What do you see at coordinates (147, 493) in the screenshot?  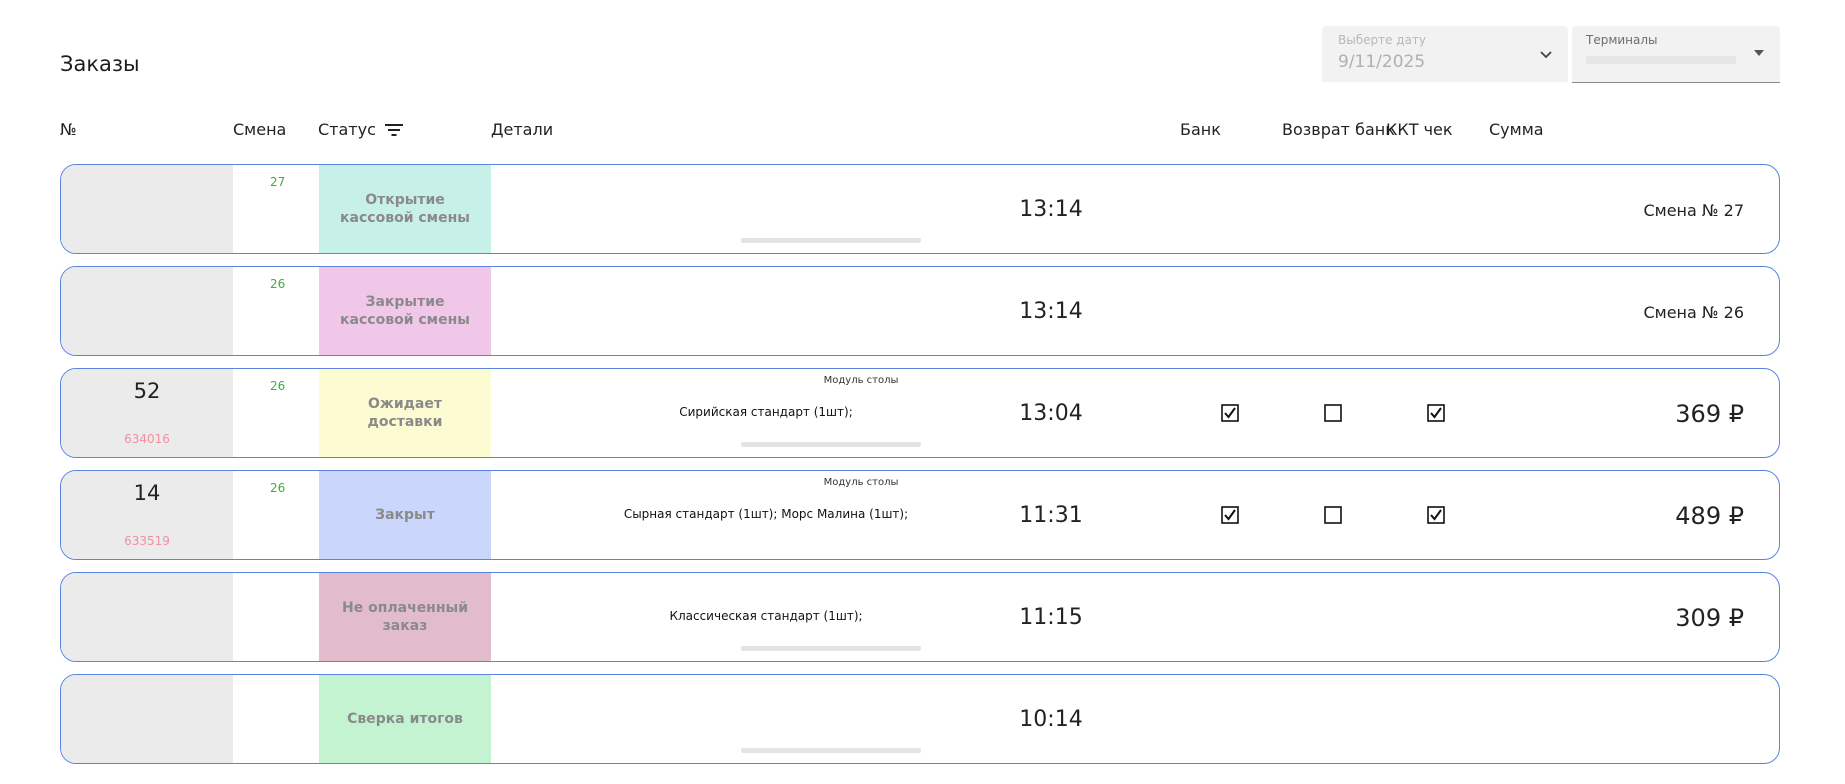 I see `order-number: 14` at bounding box center [147, 493].